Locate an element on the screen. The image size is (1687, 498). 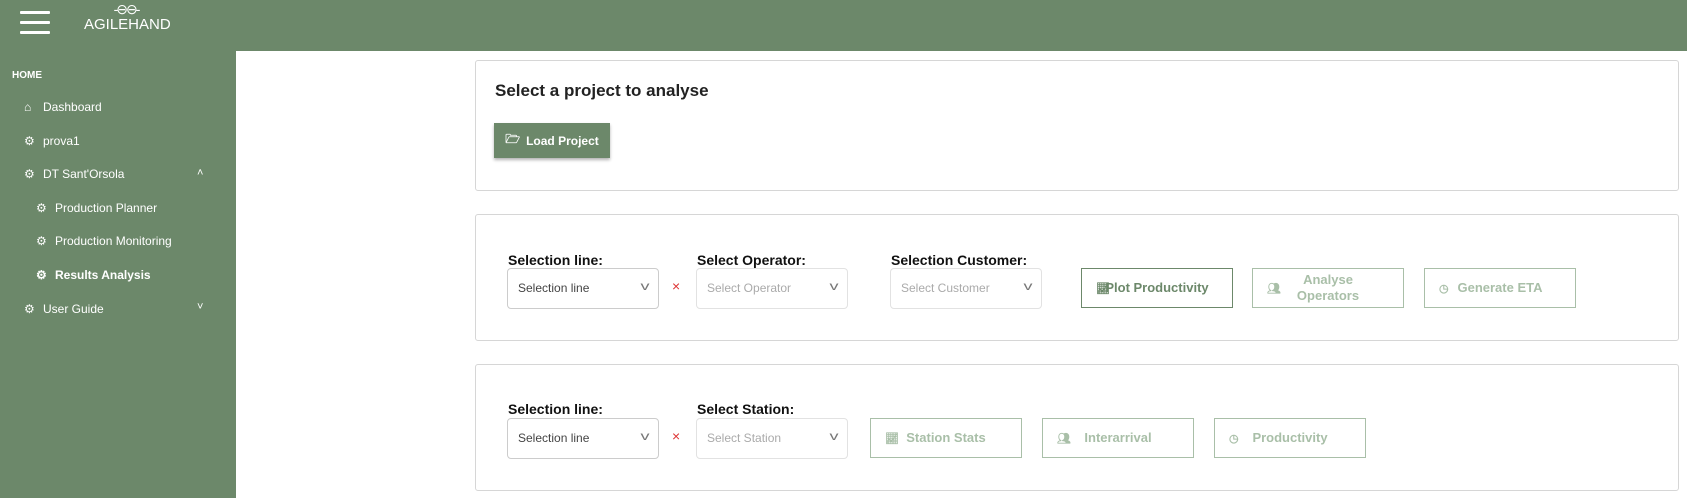
dropdown-placeholder: Select Customer is located at coordinates (945, 288).